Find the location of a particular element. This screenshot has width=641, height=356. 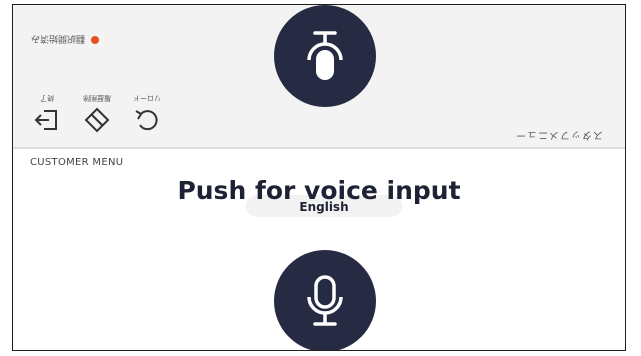

staff-status-text: 翻訳開始済み is located at coordinates (58, 38).